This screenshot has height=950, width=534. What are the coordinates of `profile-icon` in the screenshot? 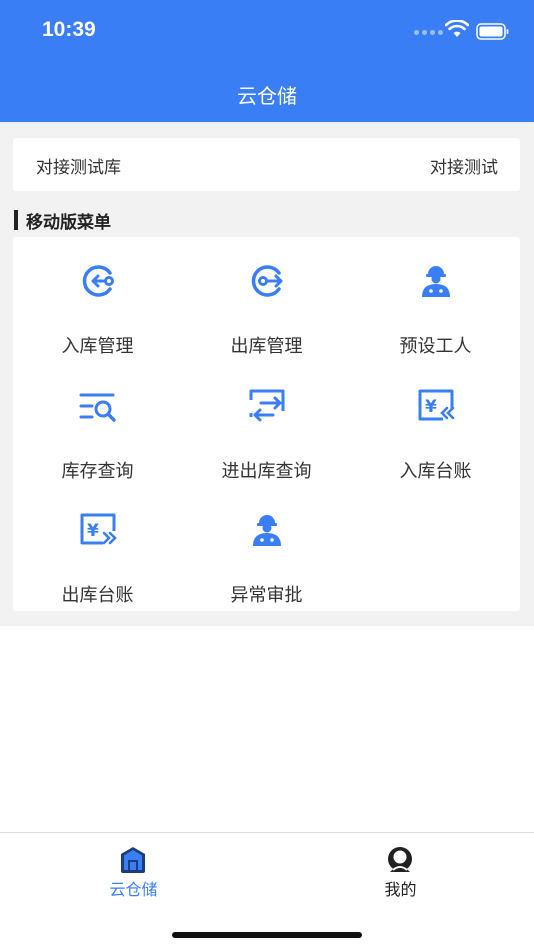 It's located at (400, 859).